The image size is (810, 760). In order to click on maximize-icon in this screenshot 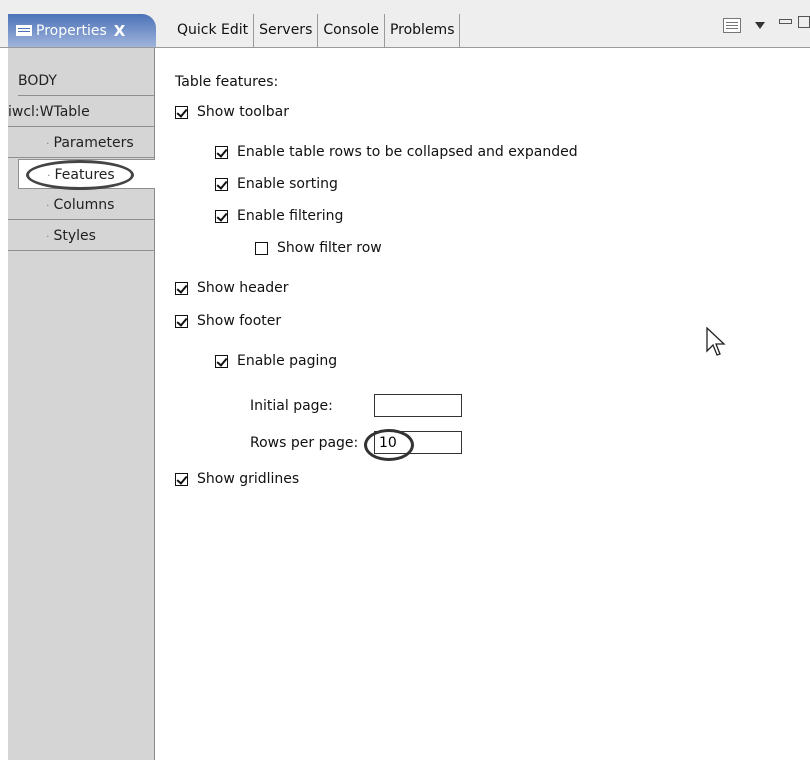, I will do `click(804, 21)`.